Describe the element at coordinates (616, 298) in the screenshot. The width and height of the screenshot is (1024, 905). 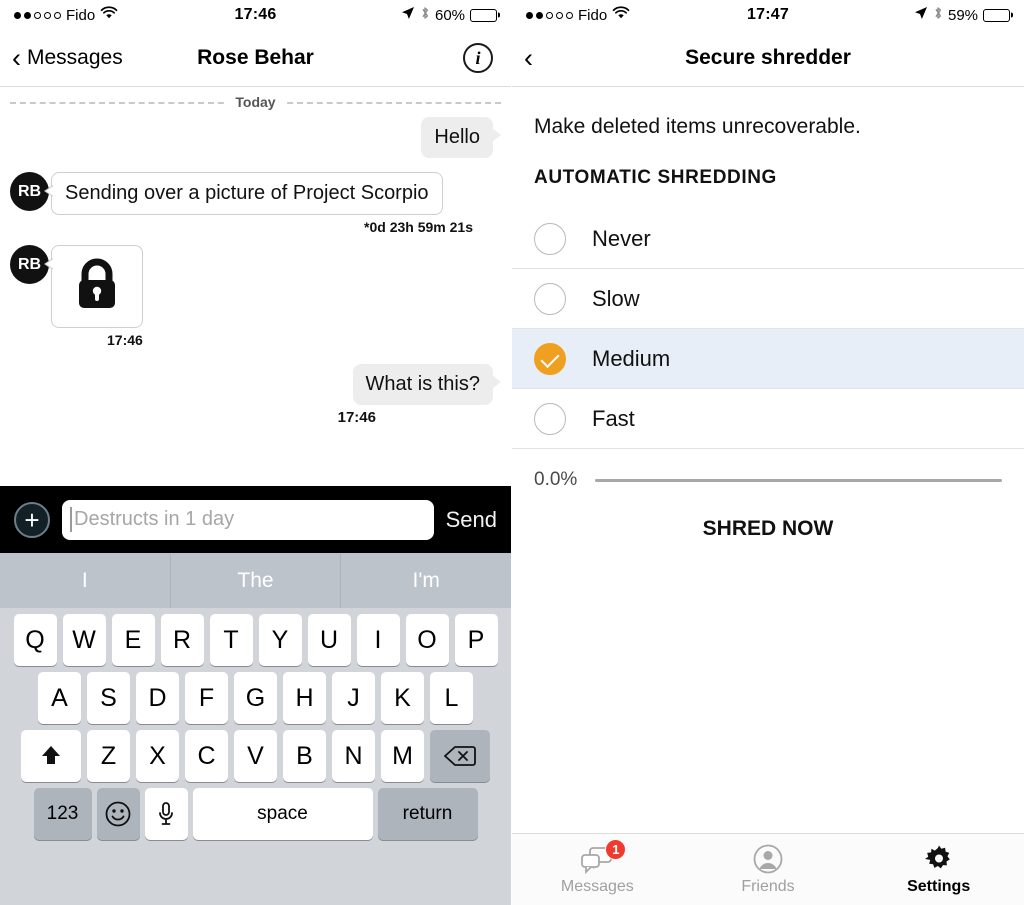
I see `option-label: Slow` at that location.